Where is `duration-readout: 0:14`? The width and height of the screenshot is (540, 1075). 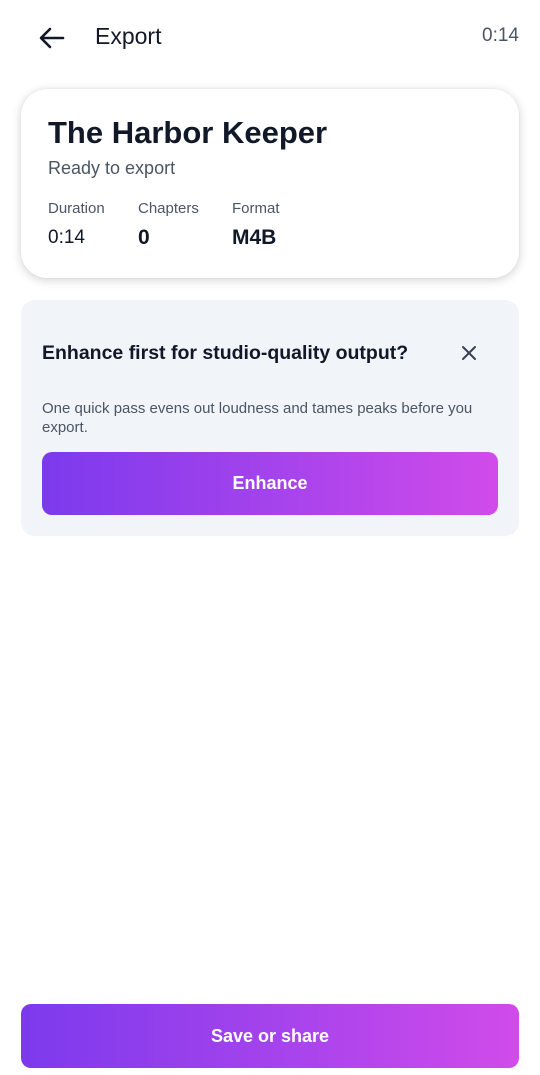 duration-readout: 0:14 is located at coordinates (500, 35).